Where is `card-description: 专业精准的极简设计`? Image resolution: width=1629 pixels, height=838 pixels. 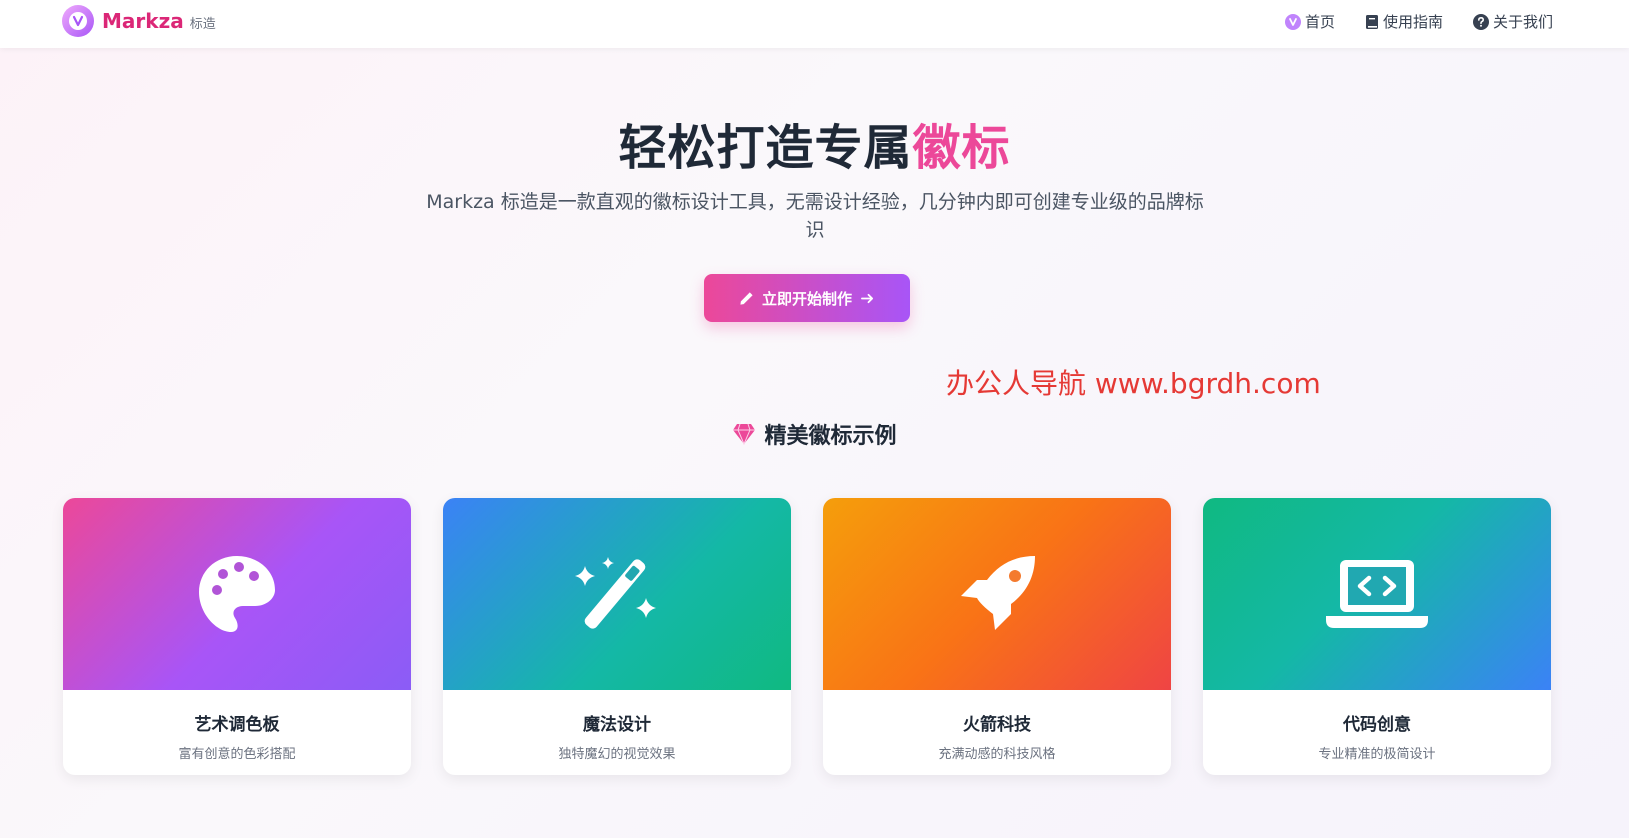
card-description: 专业精准的极简设计 is located at coordinates (1377, 754).